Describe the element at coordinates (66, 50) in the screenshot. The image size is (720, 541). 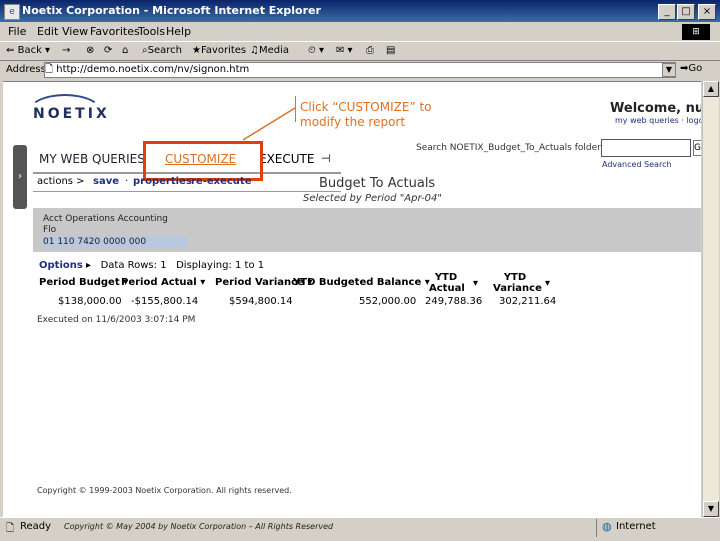
I see `forward-button: →` at that location.